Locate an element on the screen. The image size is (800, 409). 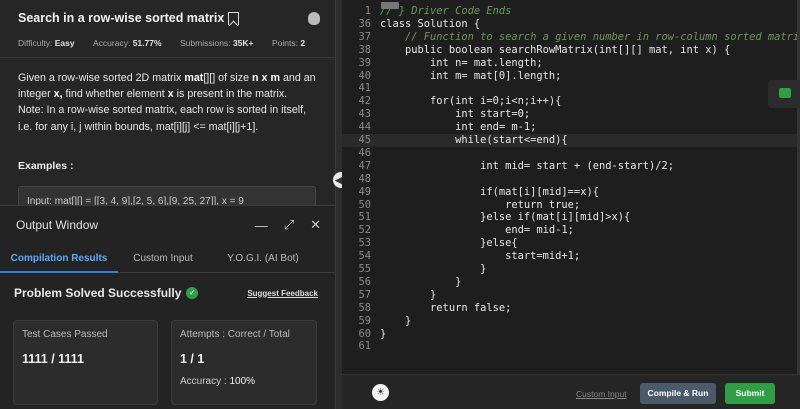
code-line: 36 class Solution { is located at coordinates (411, 24).